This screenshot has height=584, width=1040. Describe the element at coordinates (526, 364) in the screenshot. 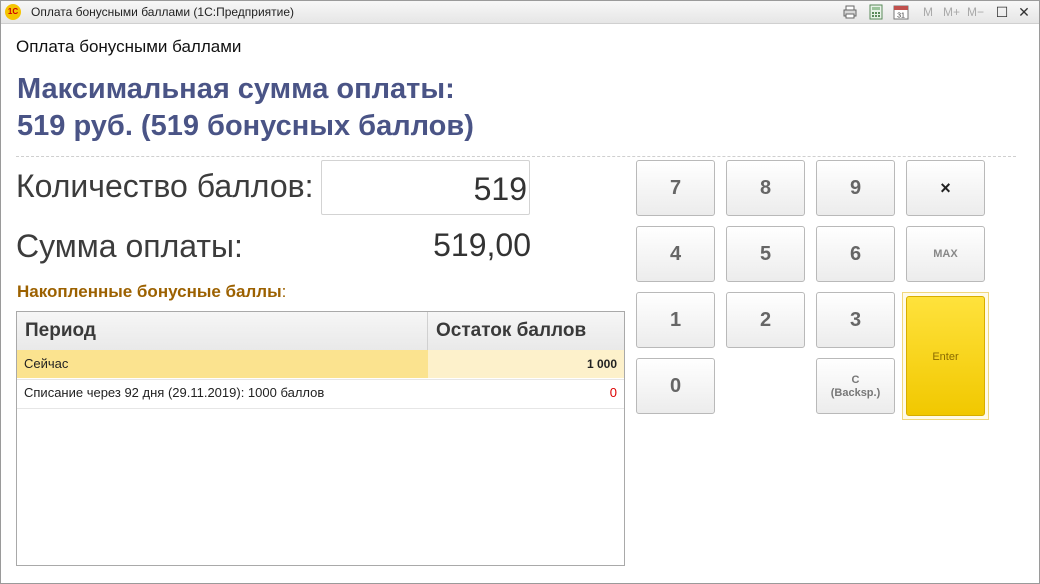

I see `cell-balance: 1 000` at that location.